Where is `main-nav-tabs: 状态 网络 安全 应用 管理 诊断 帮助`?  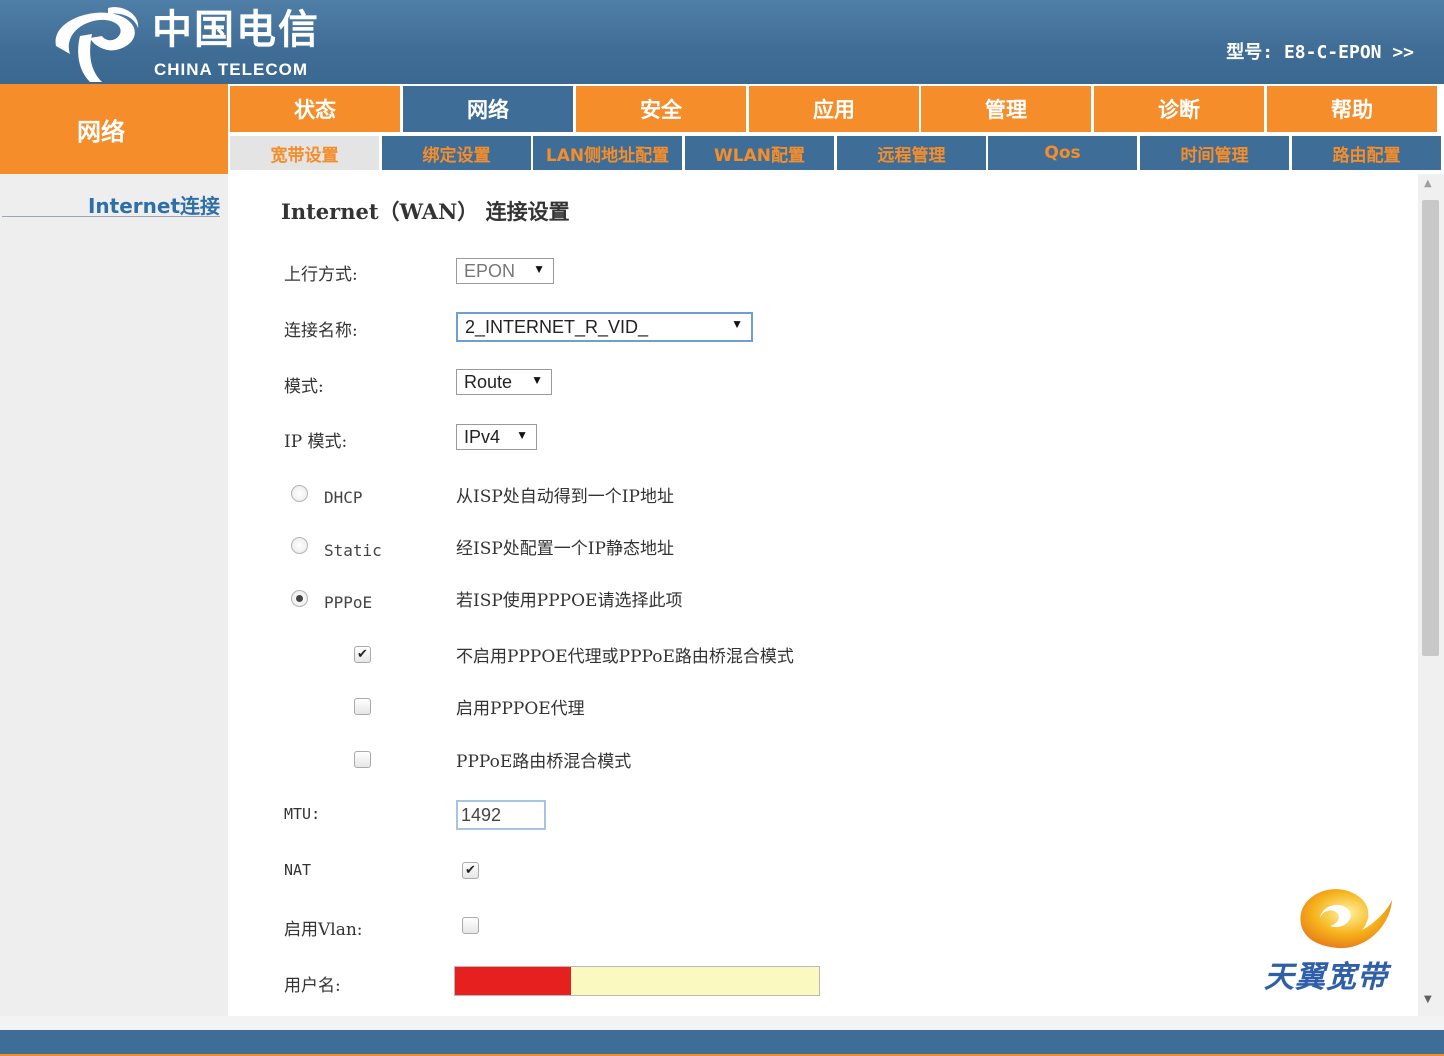 main-nav-tabs: 状态 网络 安全 应用 管理 诊断 帮助 is located at coordinates (836, 109).